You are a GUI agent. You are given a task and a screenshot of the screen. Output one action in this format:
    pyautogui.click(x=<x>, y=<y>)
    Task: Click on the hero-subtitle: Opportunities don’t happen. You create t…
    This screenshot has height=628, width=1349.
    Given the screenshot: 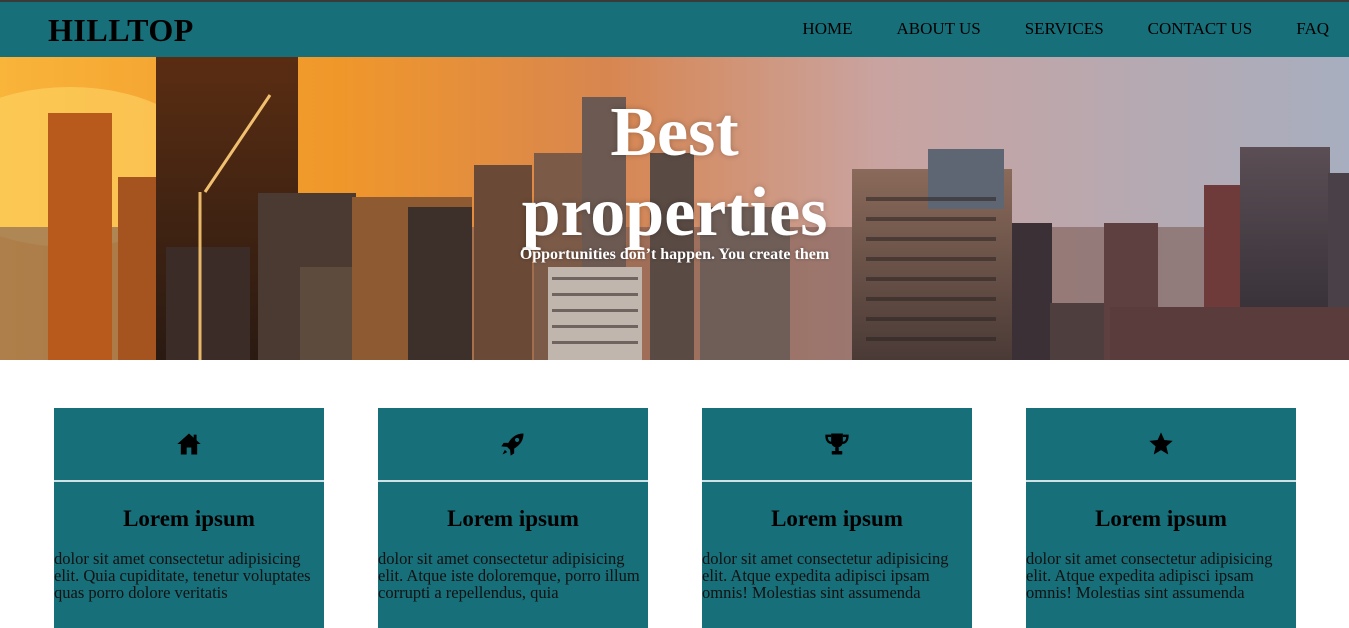 What is the action you would take?
    pyautogui.click(x=674, y=254)
    